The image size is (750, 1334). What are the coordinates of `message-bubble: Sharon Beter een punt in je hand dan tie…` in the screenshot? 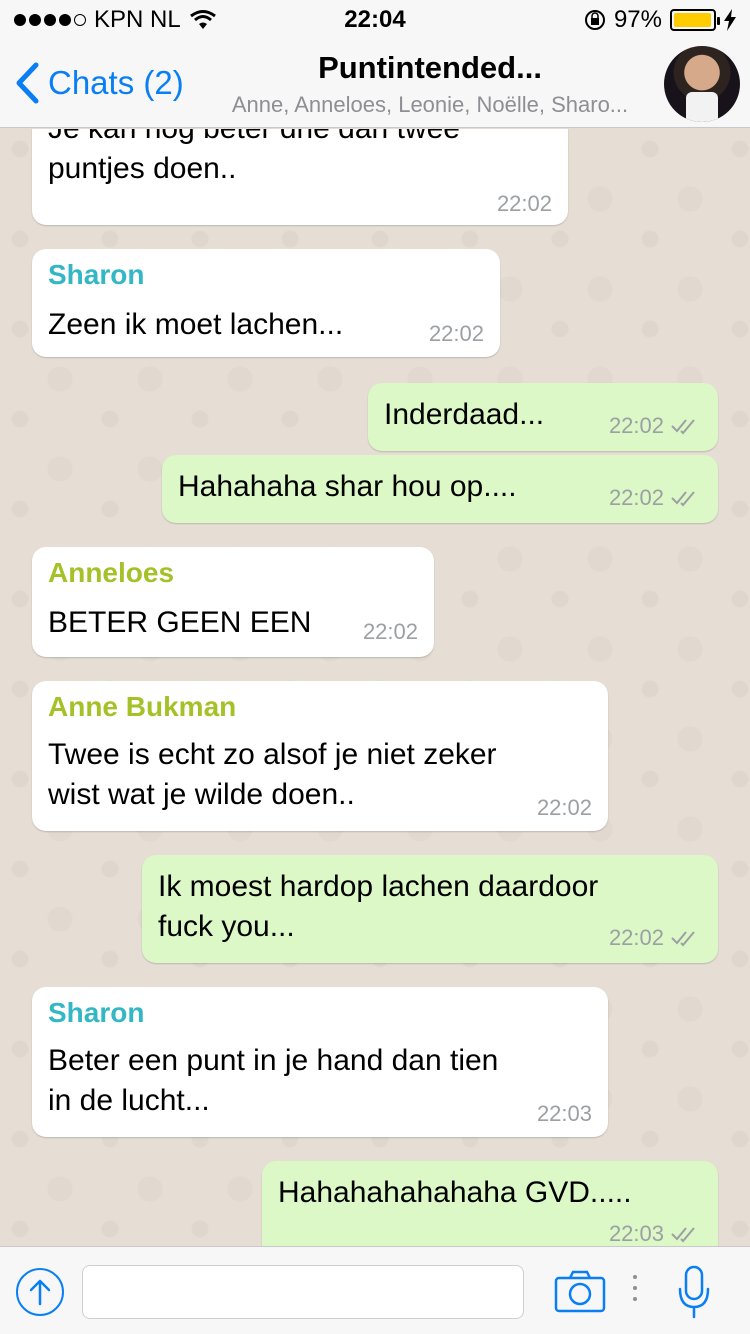 It's located at (320, 1062).